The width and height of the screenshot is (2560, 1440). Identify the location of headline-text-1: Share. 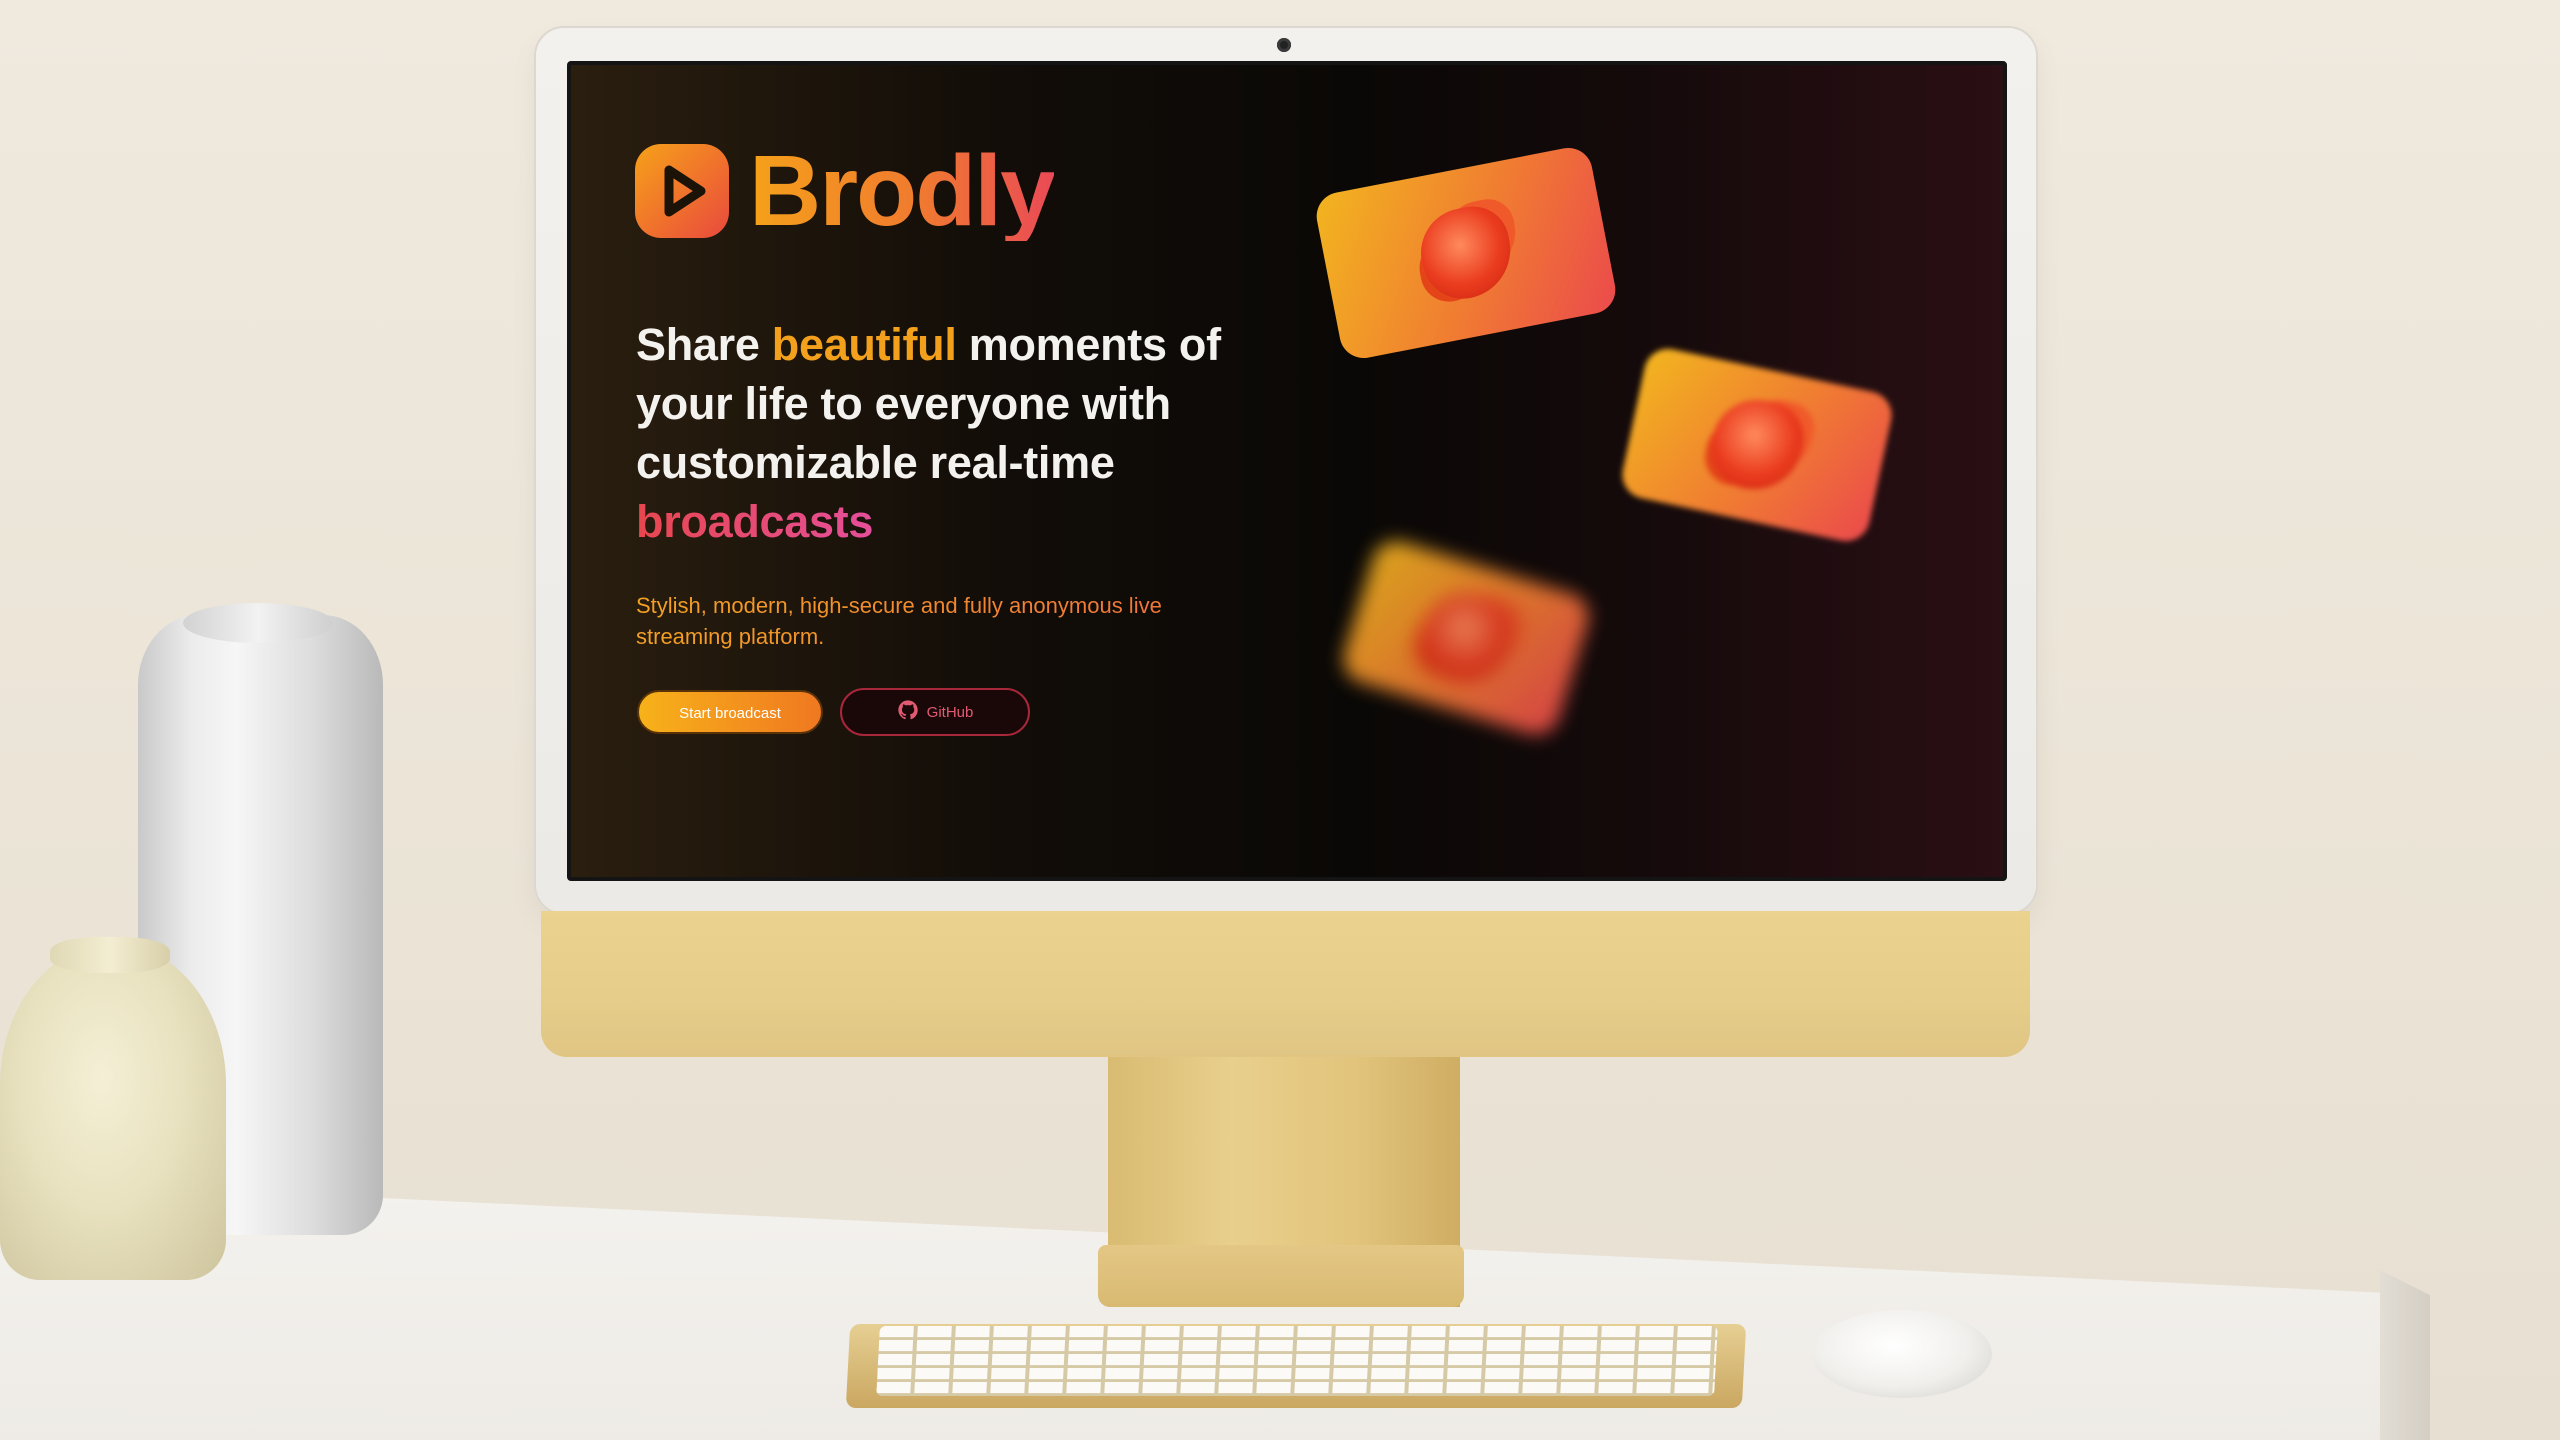
(704, 344).